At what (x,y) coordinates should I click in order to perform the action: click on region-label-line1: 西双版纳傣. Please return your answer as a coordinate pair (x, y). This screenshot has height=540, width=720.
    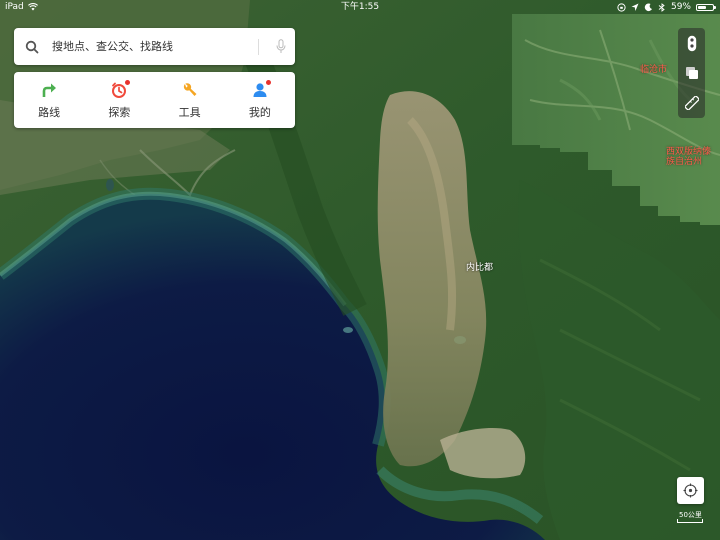
    Looking at the image, I should click on (689, 152).